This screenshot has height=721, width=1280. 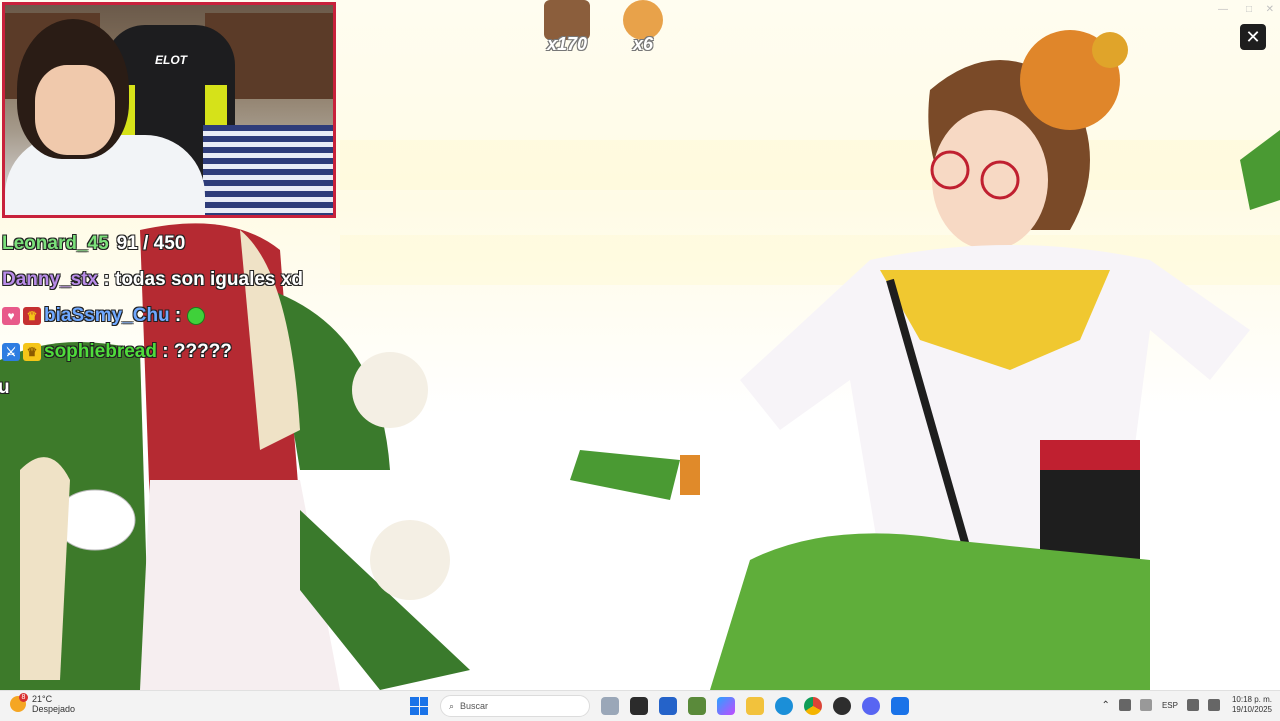 I want to click on language-indicator: ESP, so click(x=1170, y=705).